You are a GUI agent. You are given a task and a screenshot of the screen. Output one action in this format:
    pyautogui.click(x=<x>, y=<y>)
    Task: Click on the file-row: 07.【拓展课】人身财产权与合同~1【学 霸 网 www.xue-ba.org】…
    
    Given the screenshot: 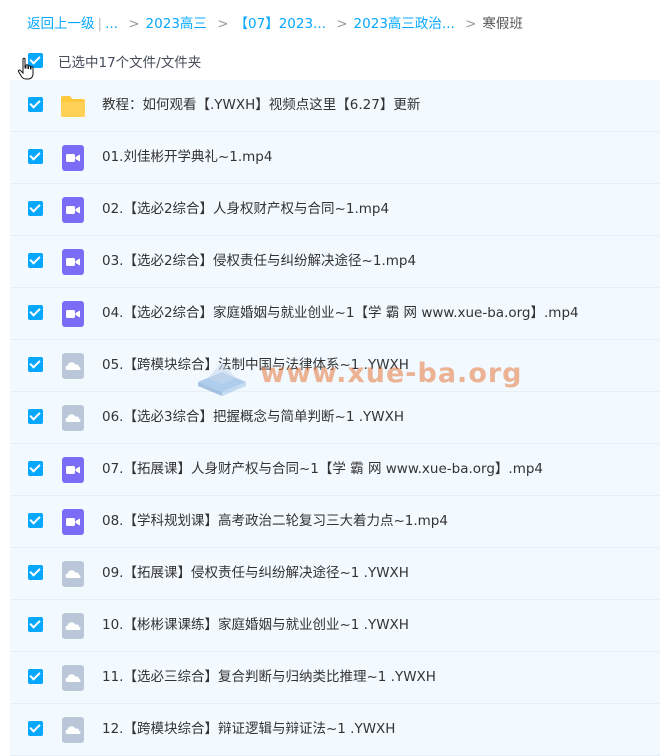 What is the action you would take?
    pyautogui.click(x=335, y=470)
    